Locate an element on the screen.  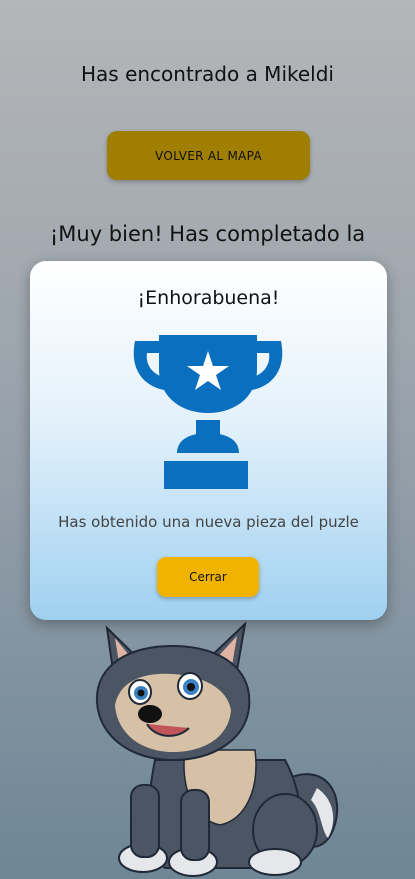
modal-message: Has obtenido una nueva pieza del puzle is located at coordinates (208, 522).